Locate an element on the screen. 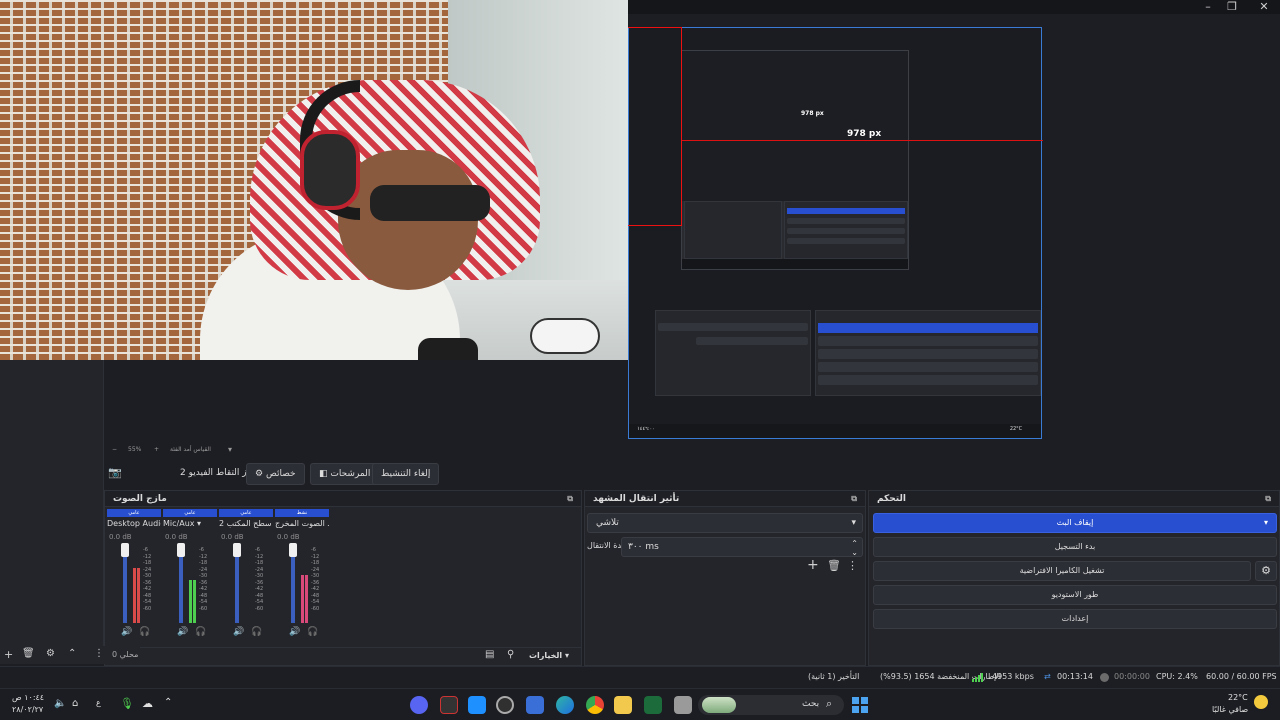 This screenshot has width=1280, height=720. camera-icon: 📷 is located at coordinates (115, 472).